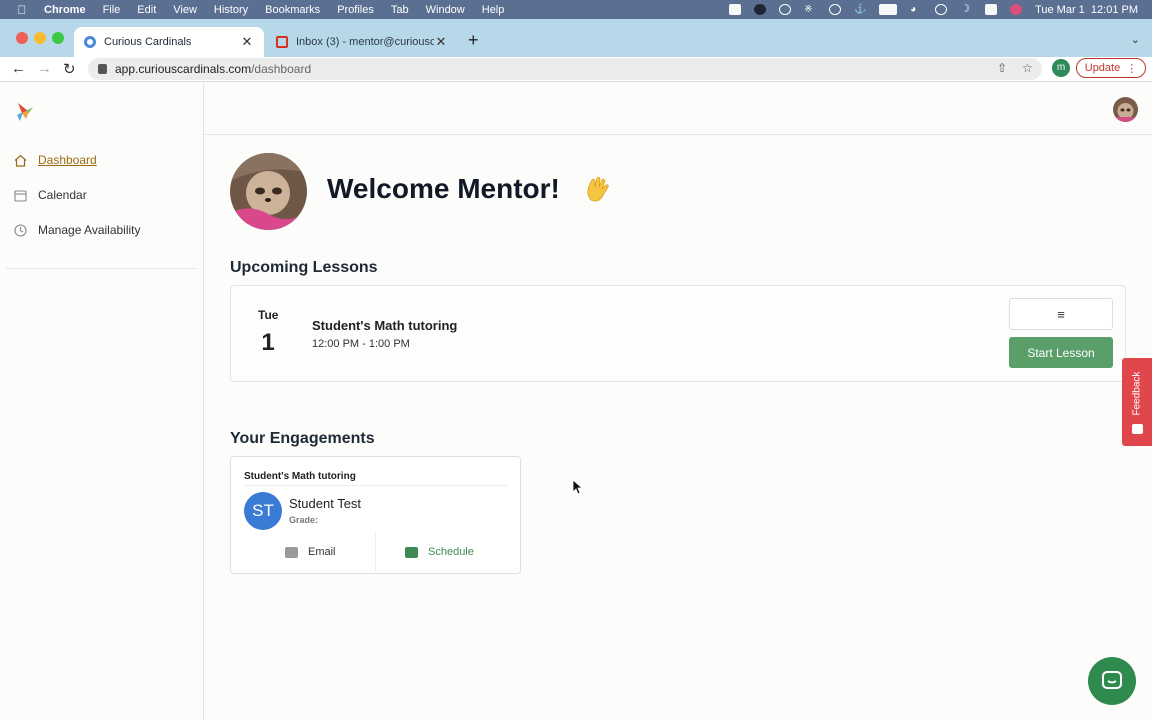 This screenshot has height=720, width=1152. I want to click on update-button: Update ⋮, so click(1111, 68).